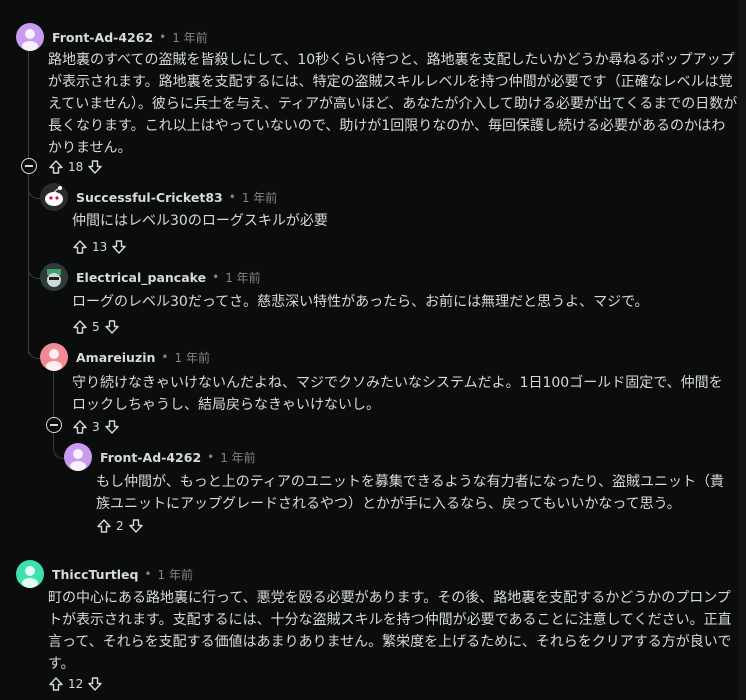 The width and height of the screenshot is (746, 700). I want to click on comment-actions: 2, so click(120, 526).